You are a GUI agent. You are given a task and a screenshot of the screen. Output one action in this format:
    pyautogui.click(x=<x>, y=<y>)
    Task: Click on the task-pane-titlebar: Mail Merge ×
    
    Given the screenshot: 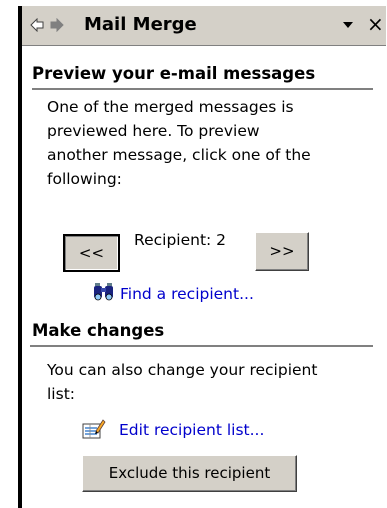 What is the action you would take?
    pyautogui.click(x=204, y=26)
    